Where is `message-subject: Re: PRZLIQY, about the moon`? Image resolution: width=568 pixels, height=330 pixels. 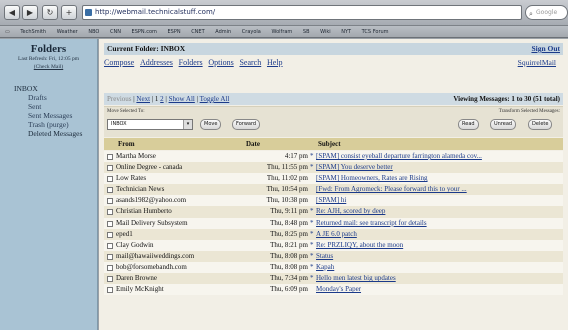
message-subject: Re: PRZLIQY, about the moon is located at coordinates (439, 245).